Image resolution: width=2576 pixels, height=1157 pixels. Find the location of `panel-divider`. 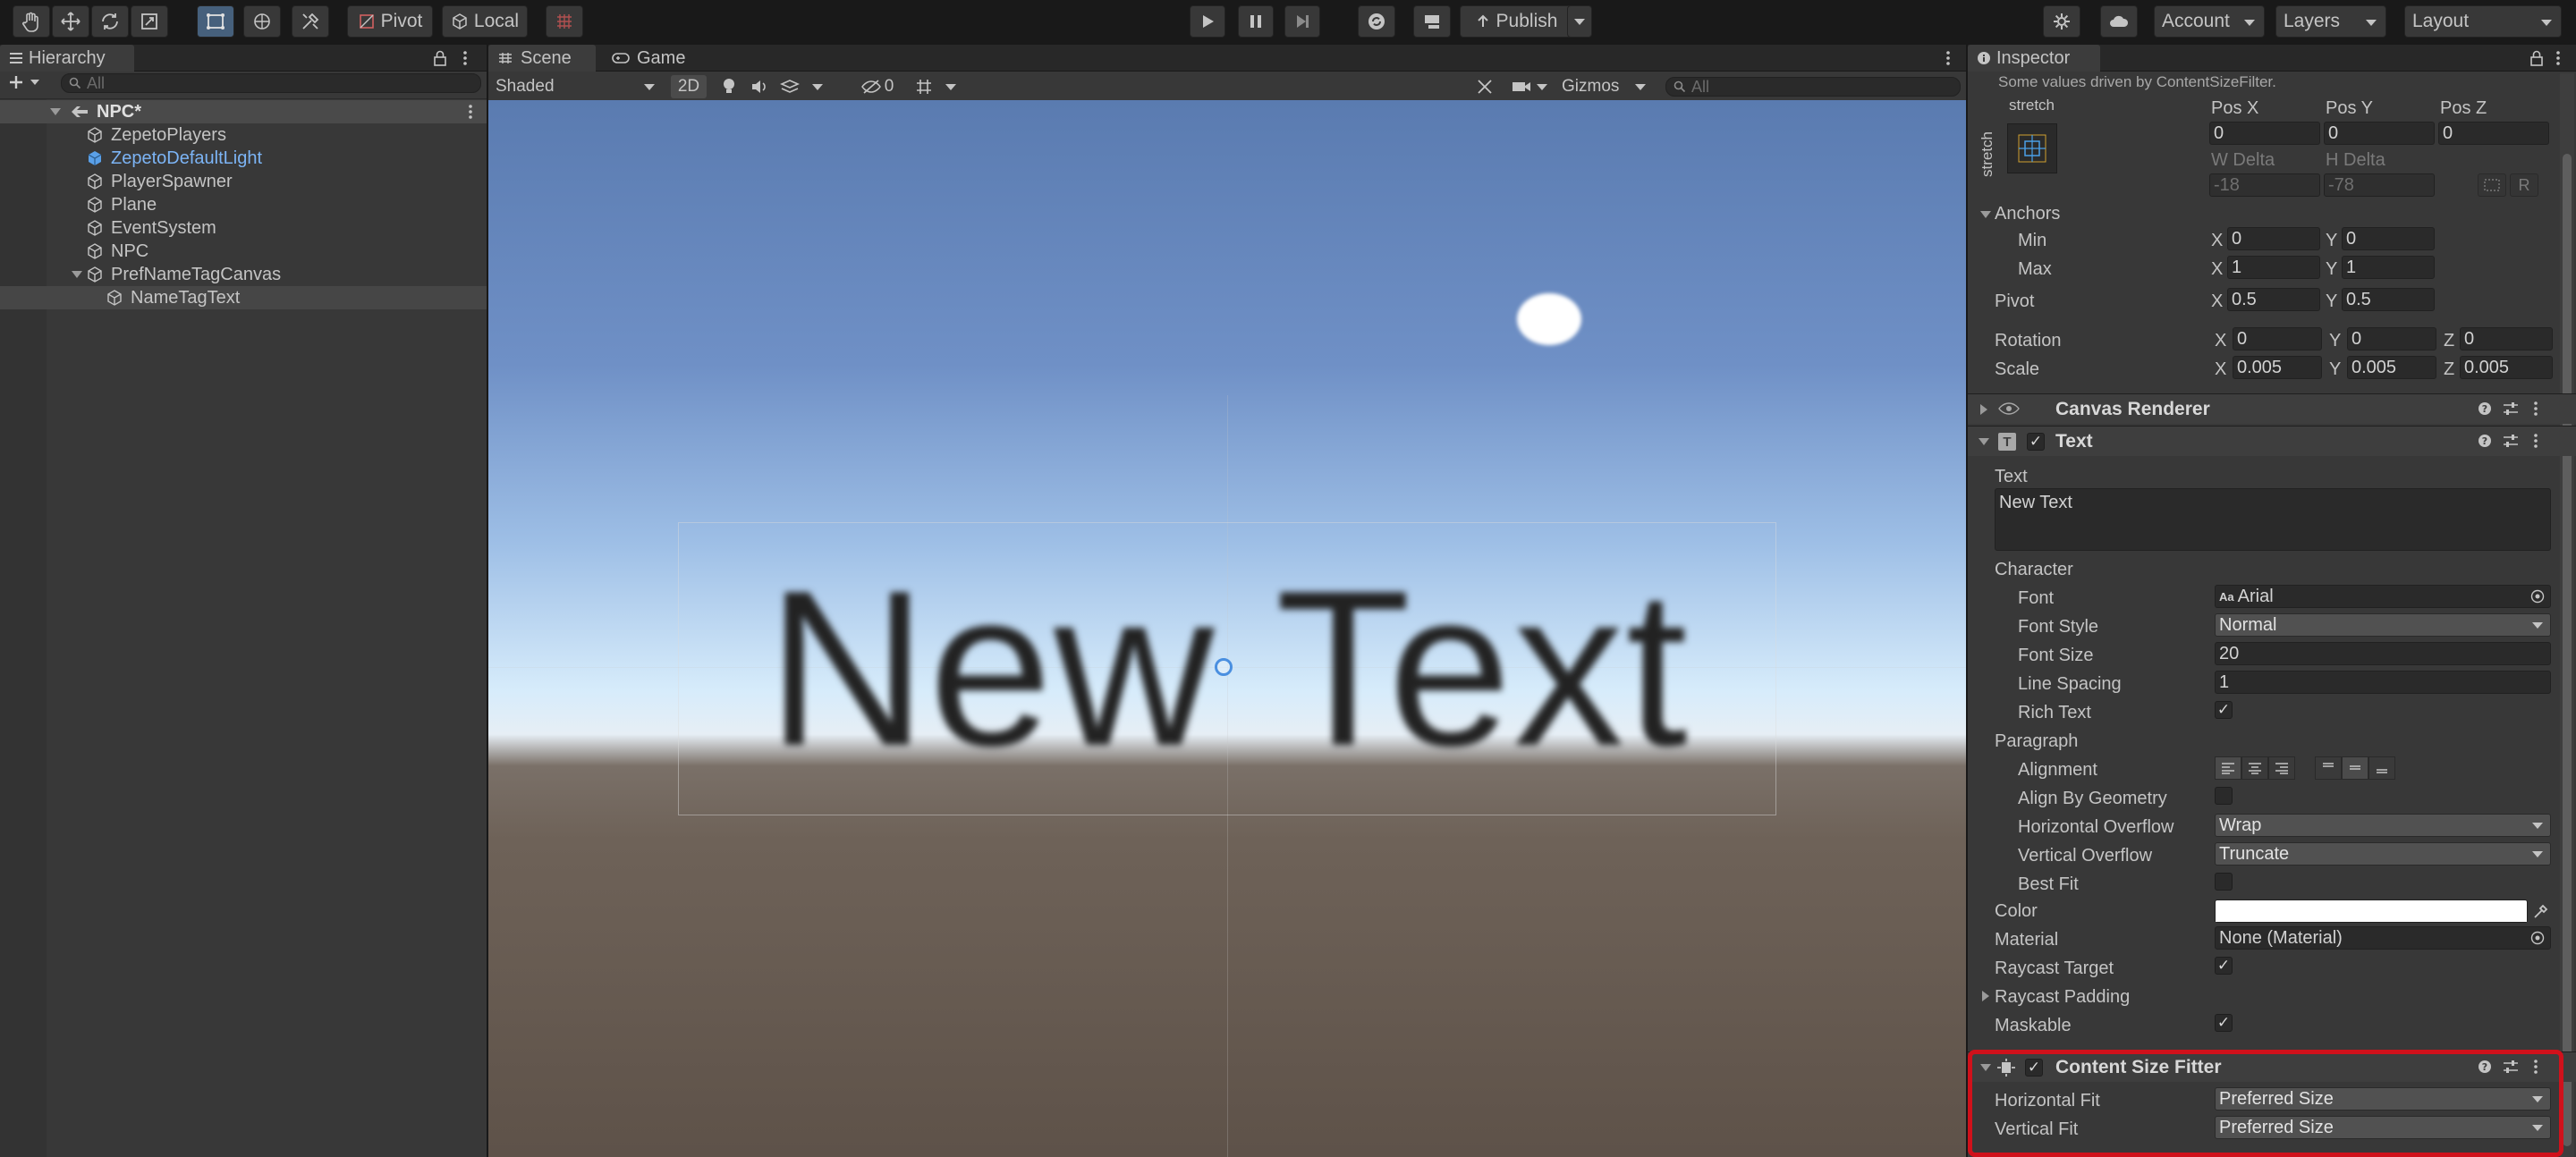

panel-divider is located at coordinates (487, 601).